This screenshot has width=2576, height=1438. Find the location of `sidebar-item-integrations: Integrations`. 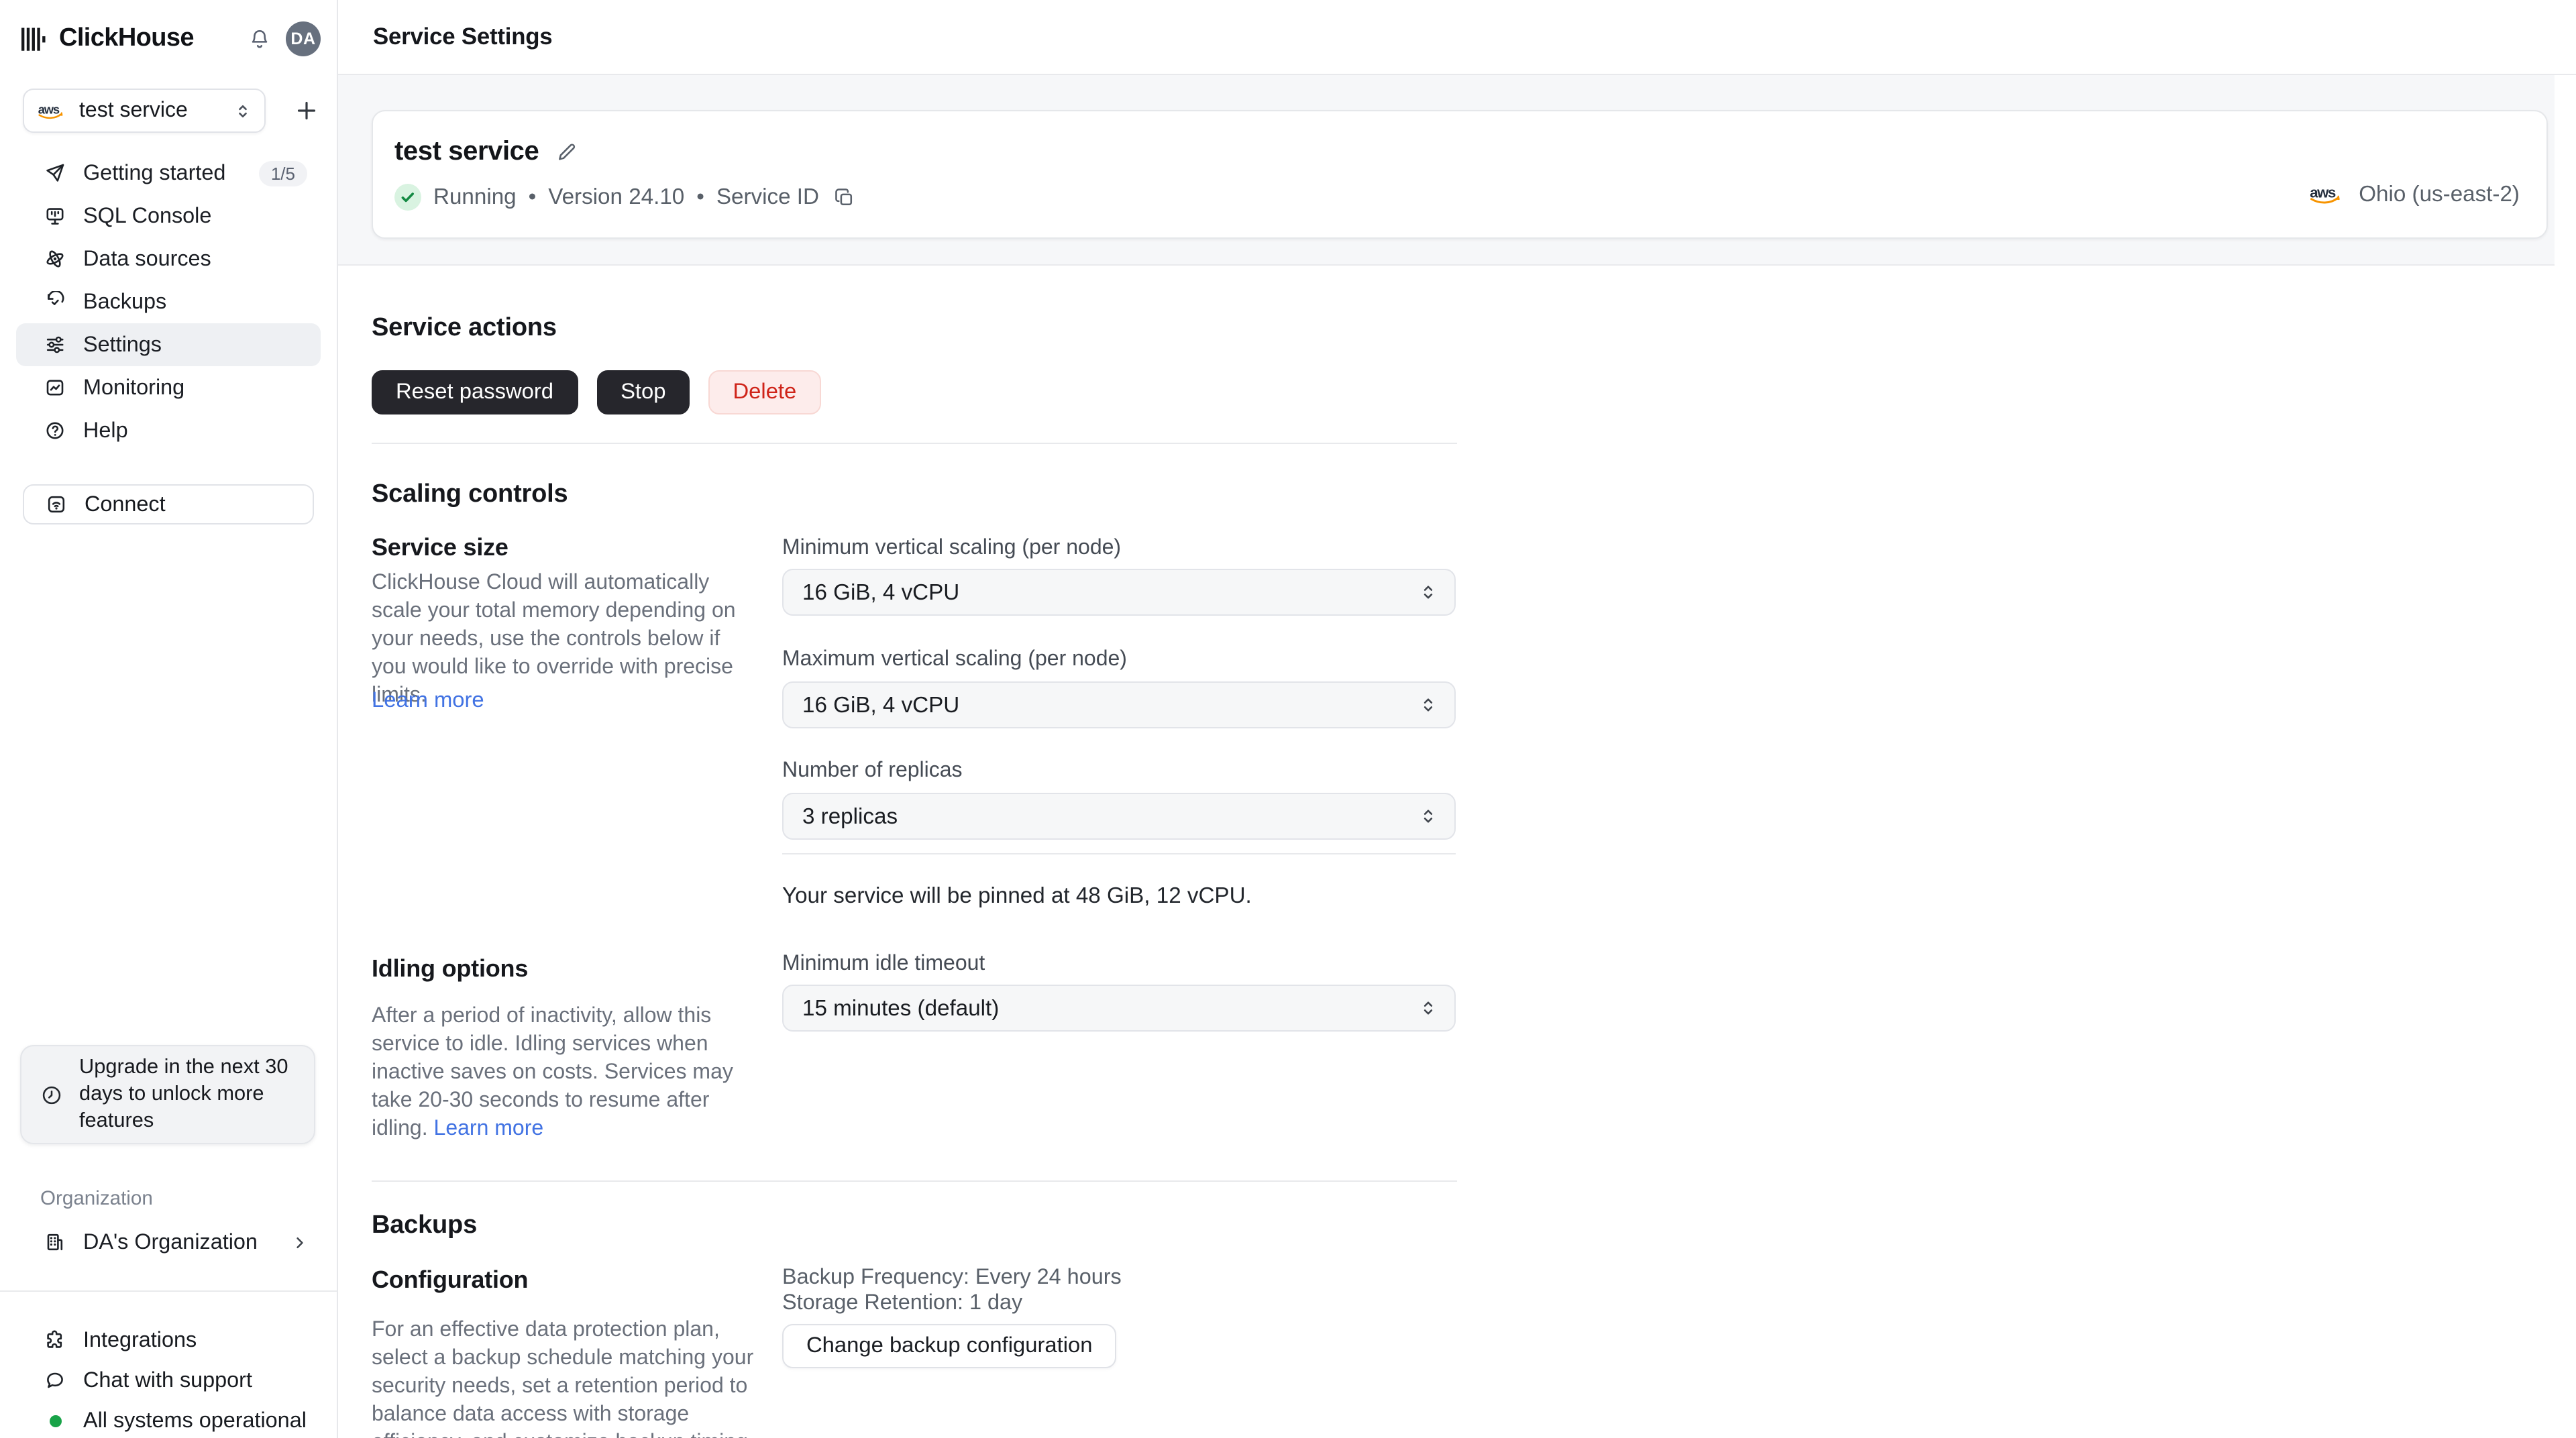

sidebar-item-integrations: Integrations is located at coordinates (168, 1340).